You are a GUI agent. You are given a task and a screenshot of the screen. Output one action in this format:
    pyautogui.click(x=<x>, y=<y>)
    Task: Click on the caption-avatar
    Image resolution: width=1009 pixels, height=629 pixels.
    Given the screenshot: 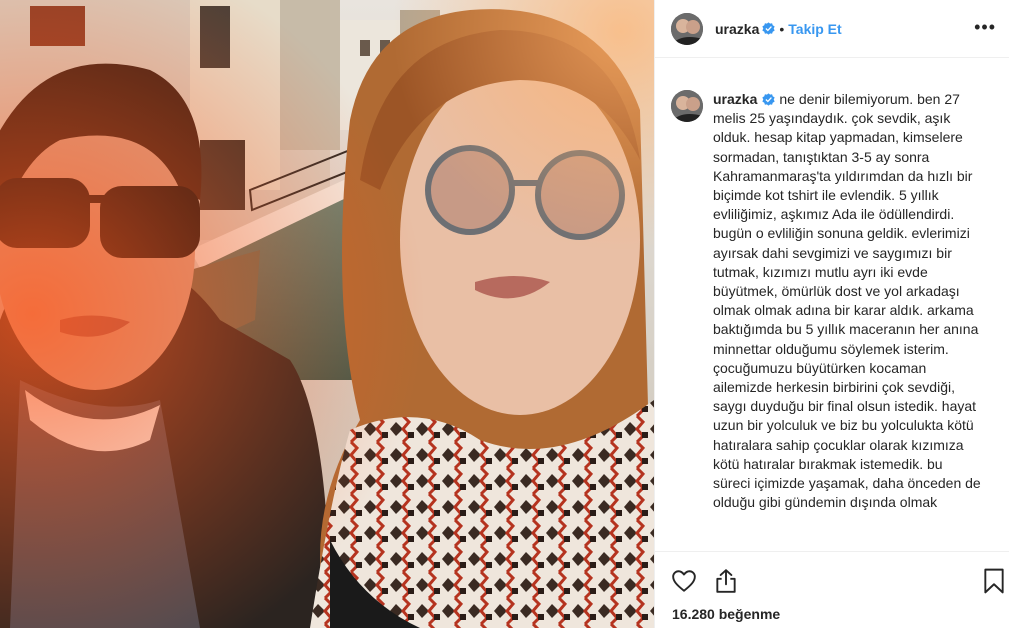 What is the action you would take?
    pyautogui.click(x=687, y=106)
    